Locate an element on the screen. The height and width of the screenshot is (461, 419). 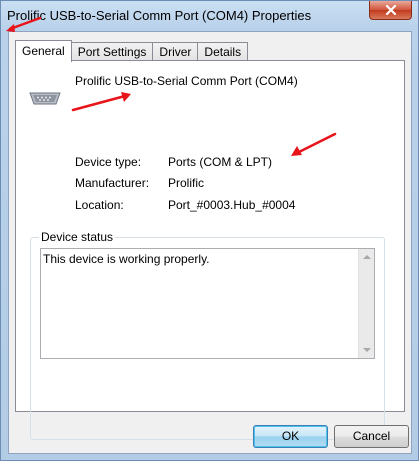
tab-strip: General Port Settings Driver Details is located at coordinates (132, 51).